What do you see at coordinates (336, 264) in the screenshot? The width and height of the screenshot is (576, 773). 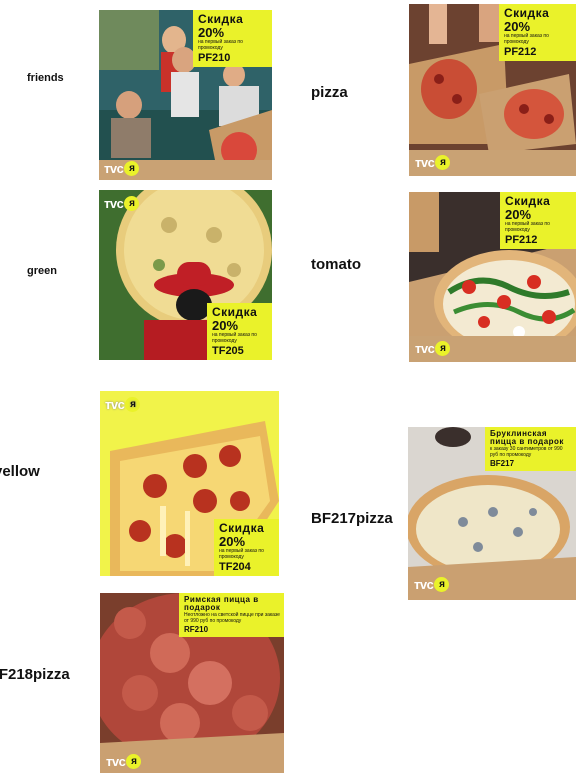 I see `label-tomato: tomato` at bounding box center [336, 264].